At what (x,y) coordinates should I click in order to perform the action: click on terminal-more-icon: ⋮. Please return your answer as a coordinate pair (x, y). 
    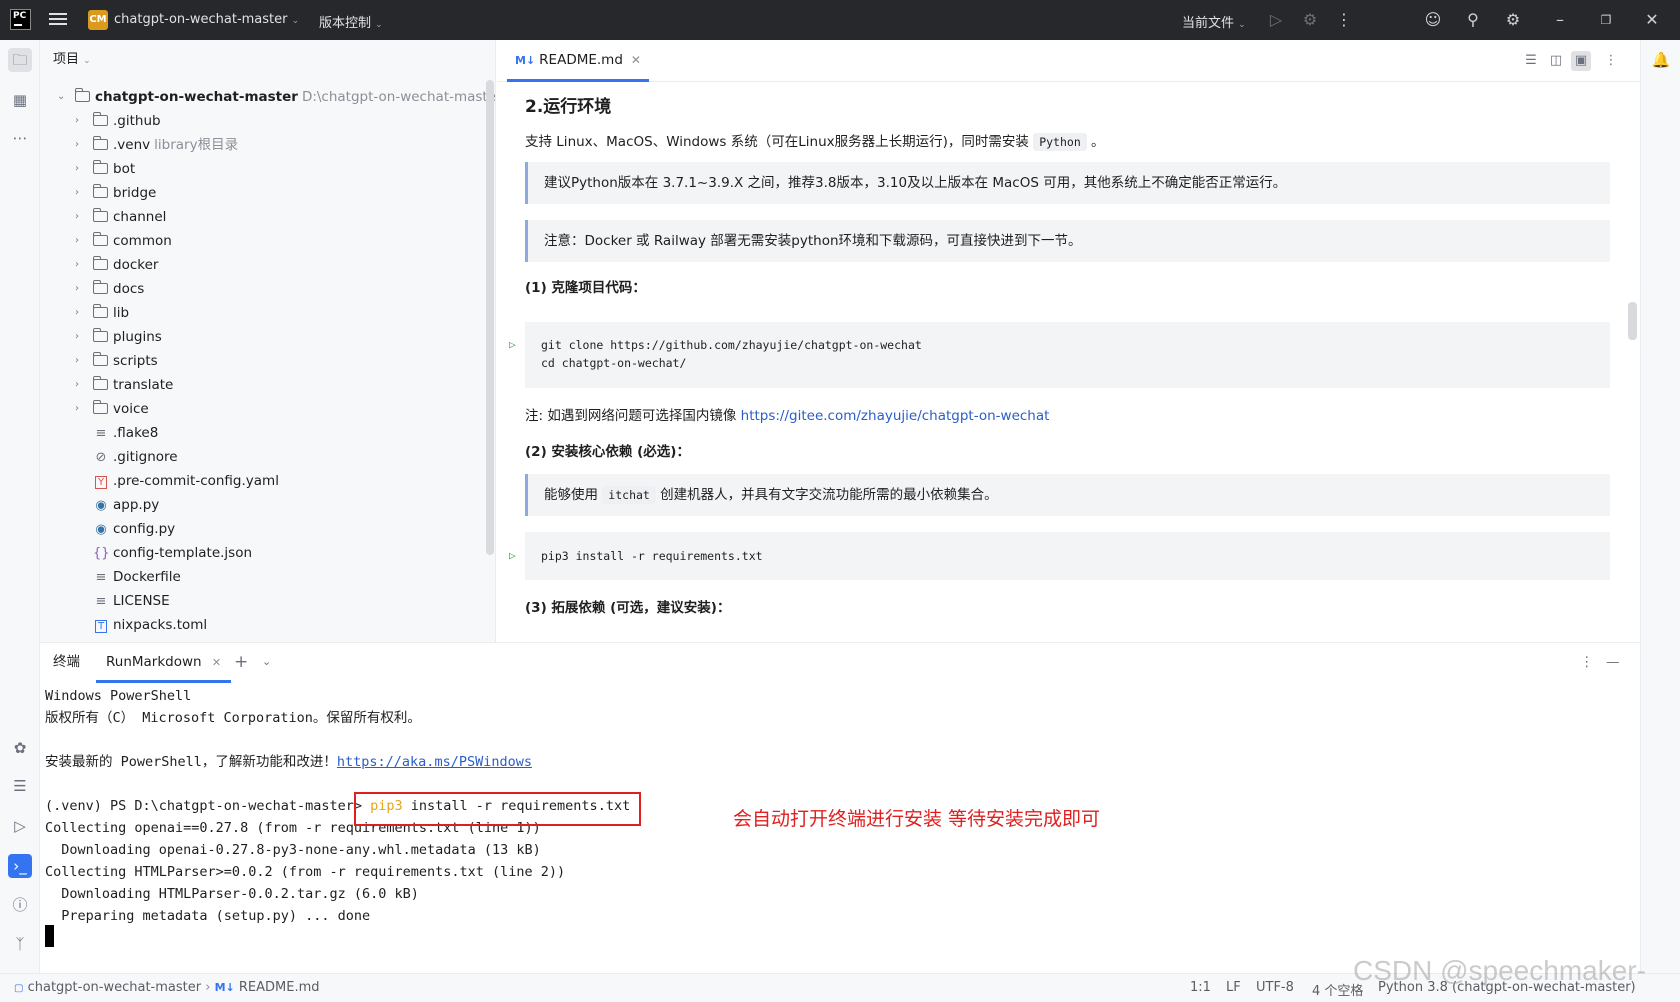
    Looking at the image, I should click on (1587, 663).